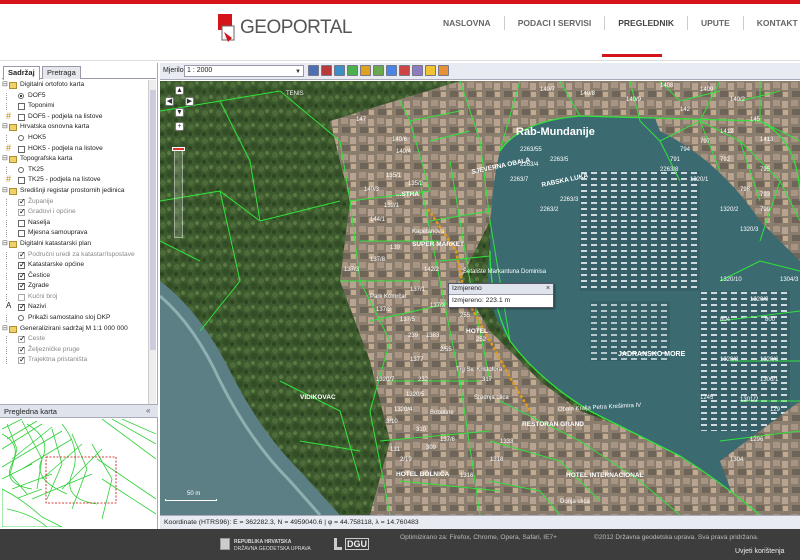 The width and height of the screenshot is (800, 560). I want to click on full-extent-icon, so click(313, 70).